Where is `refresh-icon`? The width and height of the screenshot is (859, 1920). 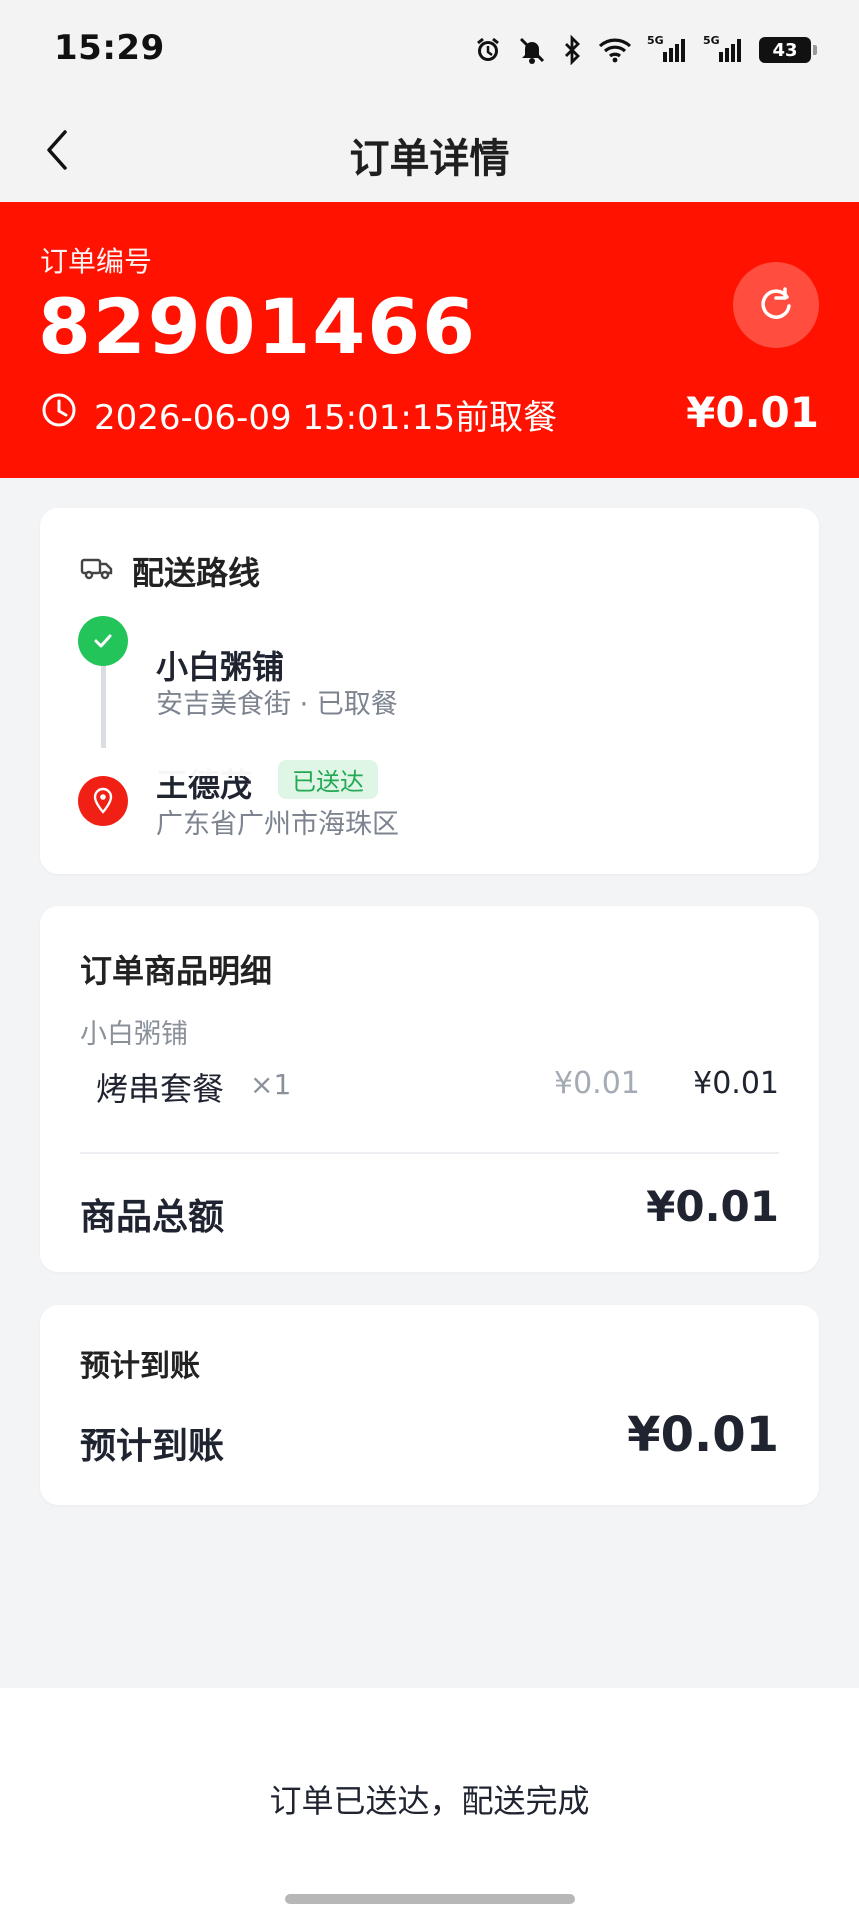 refresh-icon is located at coordinates (776, 305).